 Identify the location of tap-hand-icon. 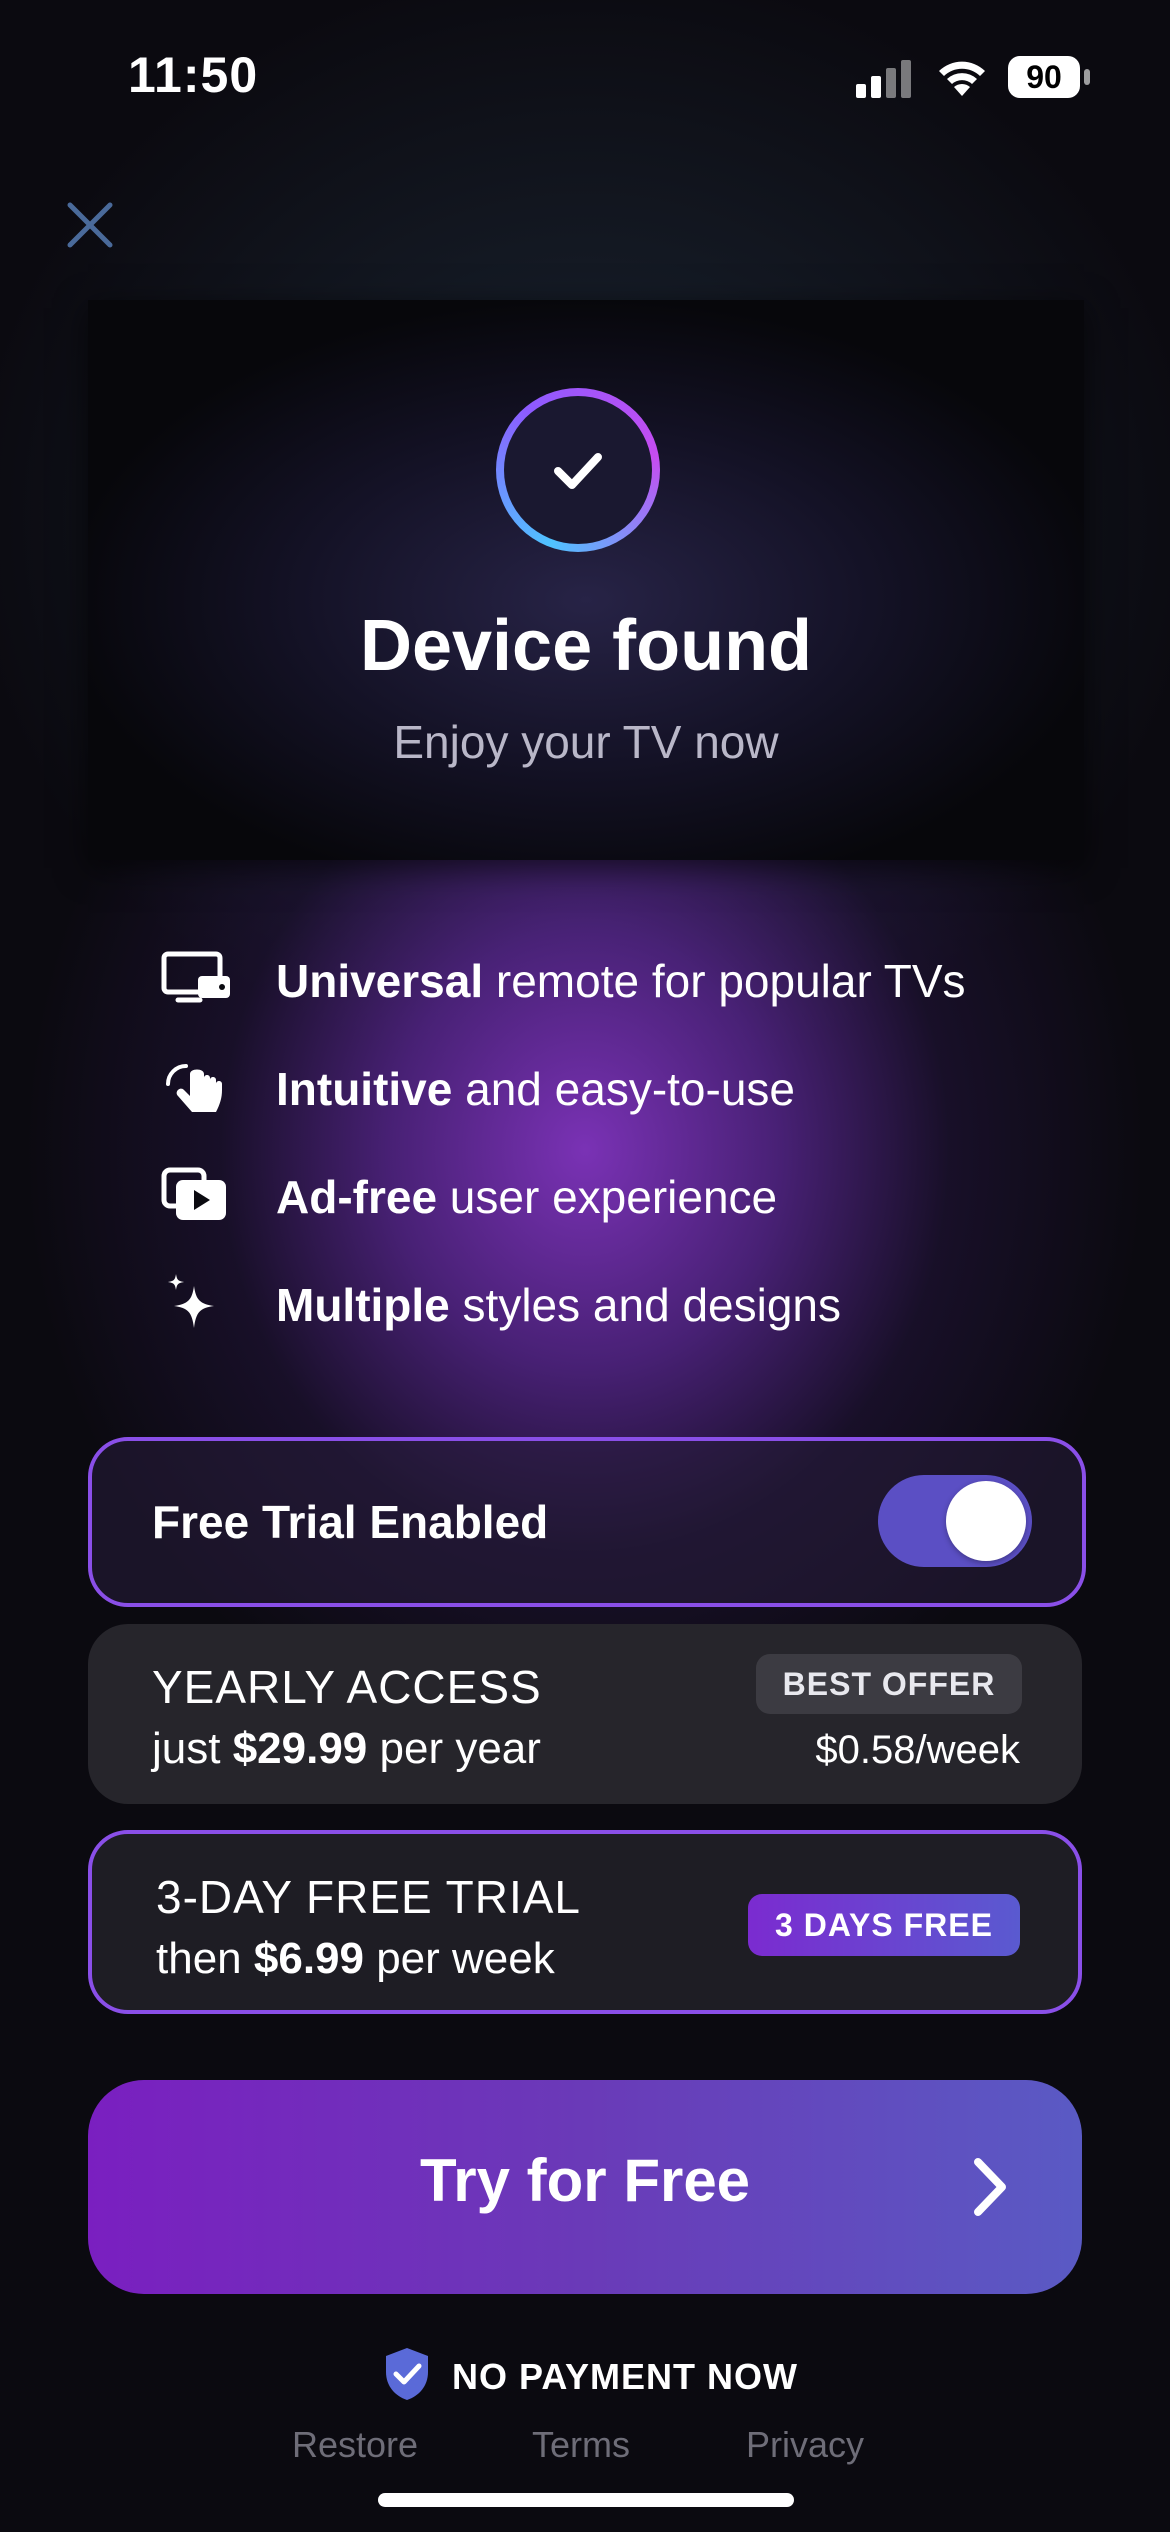
(194, 1088).